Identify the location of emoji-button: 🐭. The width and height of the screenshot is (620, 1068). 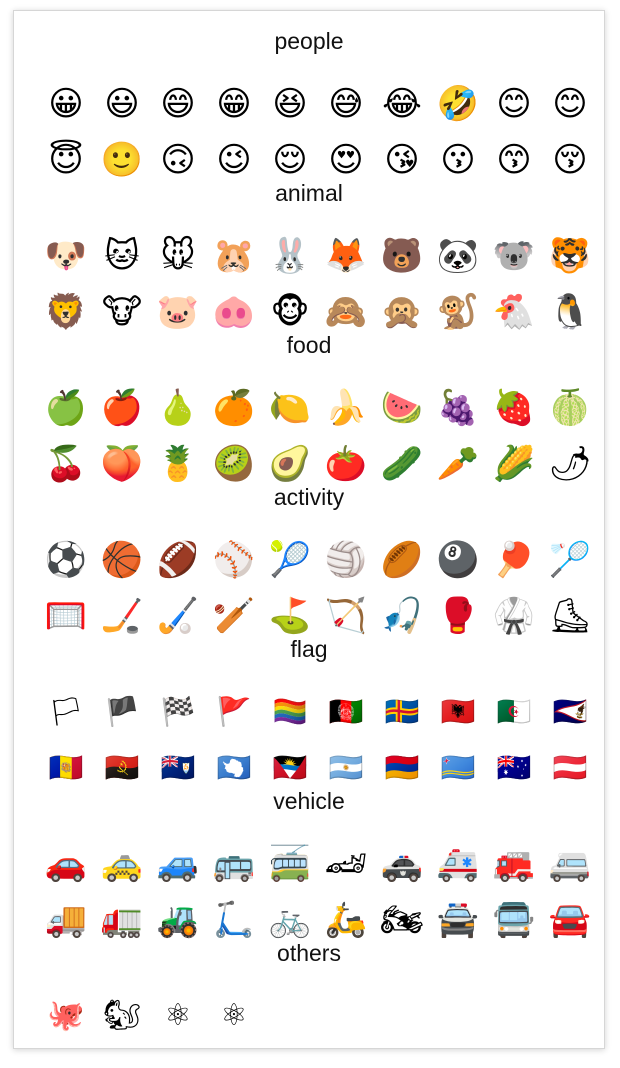
(178, 256).